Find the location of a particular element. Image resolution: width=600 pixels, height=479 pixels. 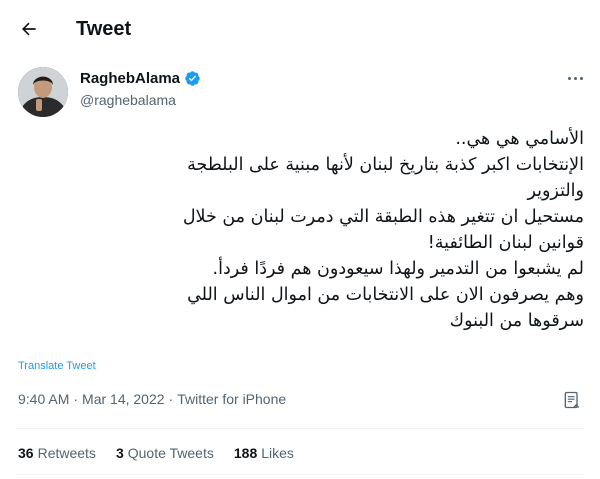

retweets-count: 36 is located at coordinates (26, 453).